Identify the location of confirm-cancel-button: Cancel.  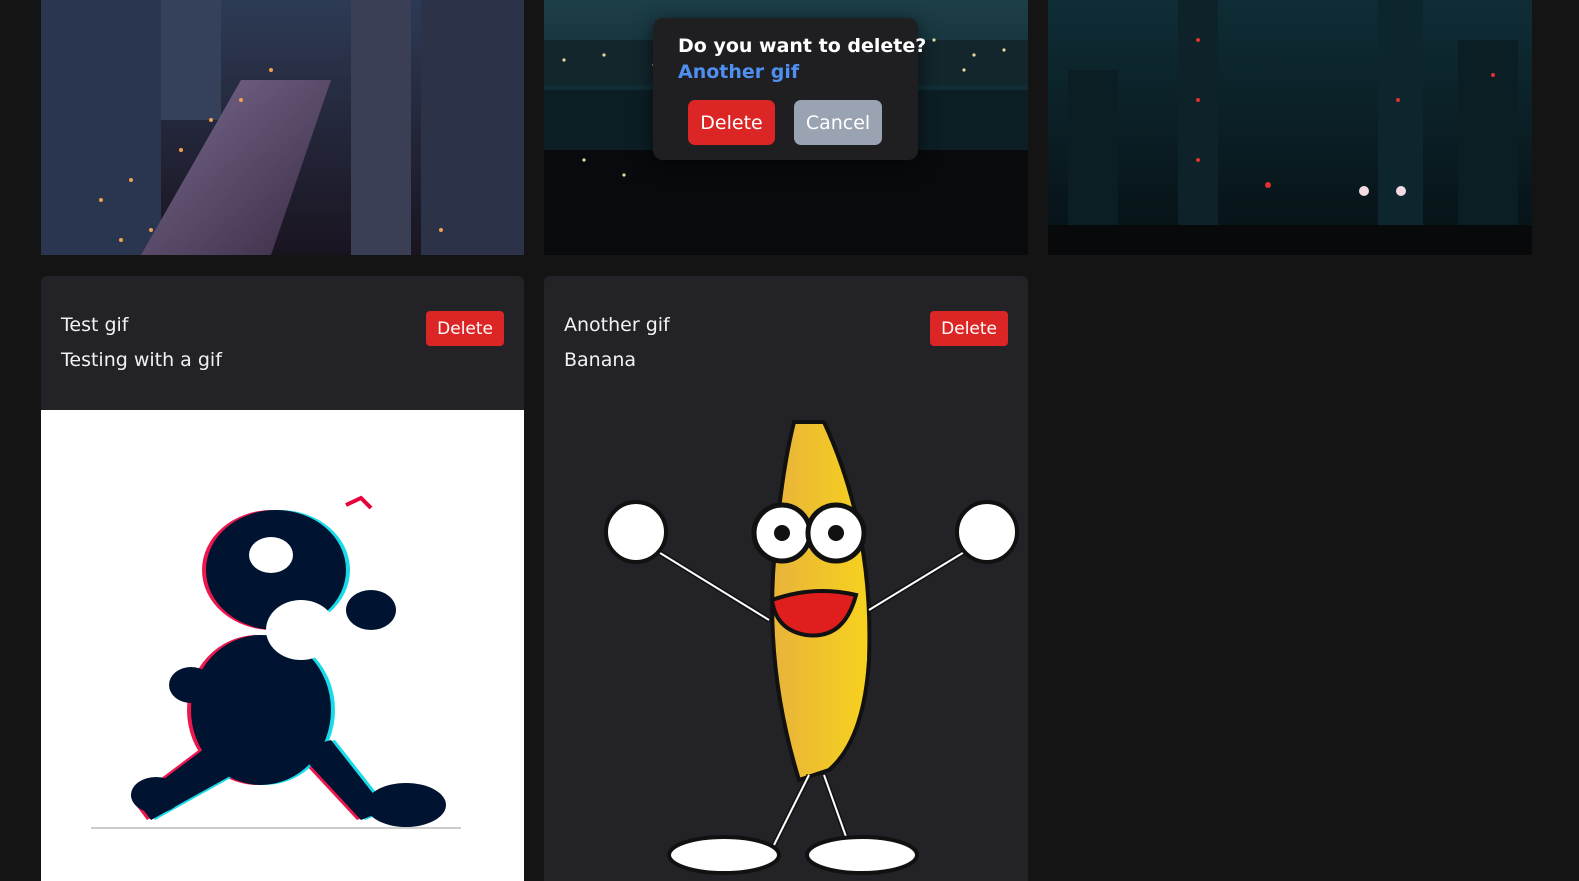
(838, 122).